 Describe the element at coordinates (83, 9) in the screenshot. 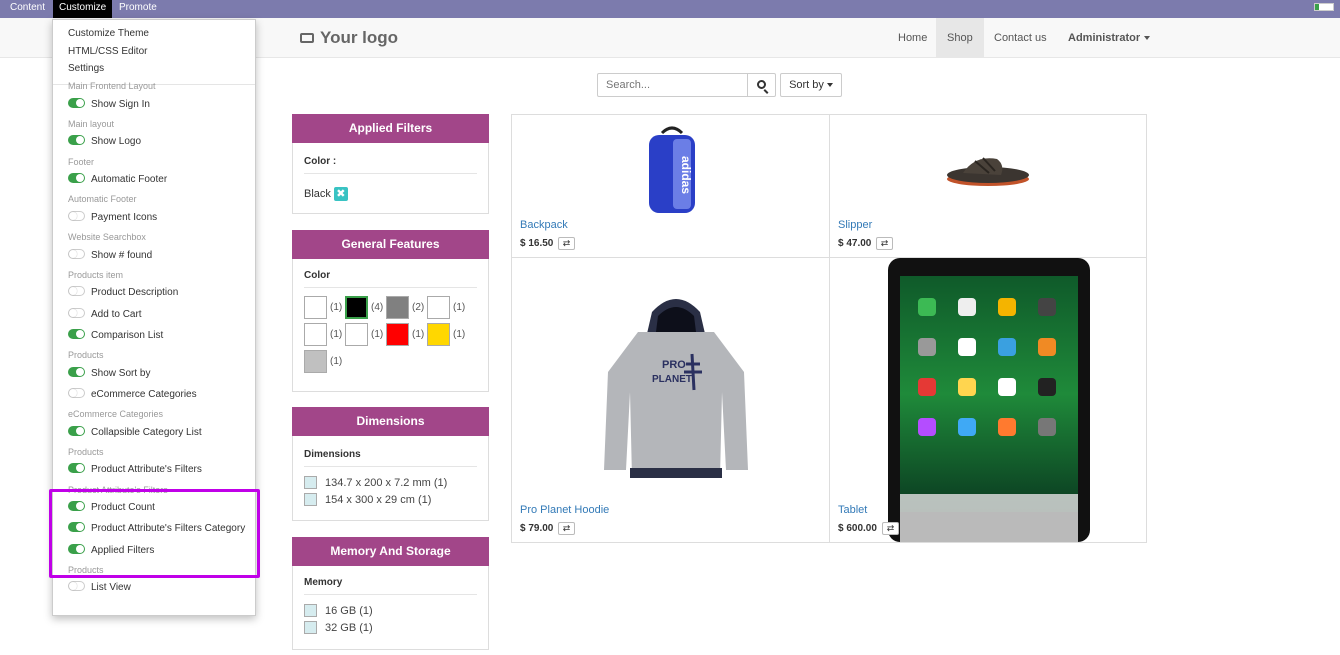

I see `topbar-customize-menu: Customize` at that location.